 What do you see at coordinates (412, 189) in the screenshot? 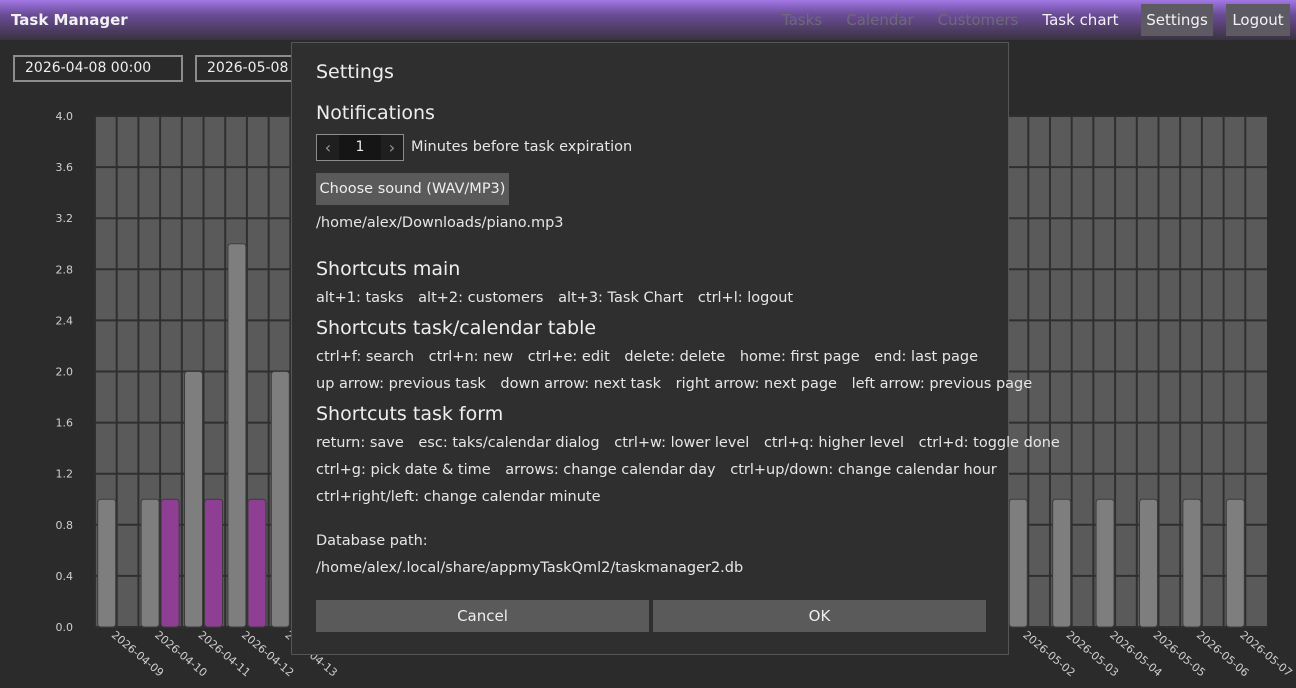
I see `choose-sound-button: Choose sound (WAV/MP3)` at bounding box center [412, 189].